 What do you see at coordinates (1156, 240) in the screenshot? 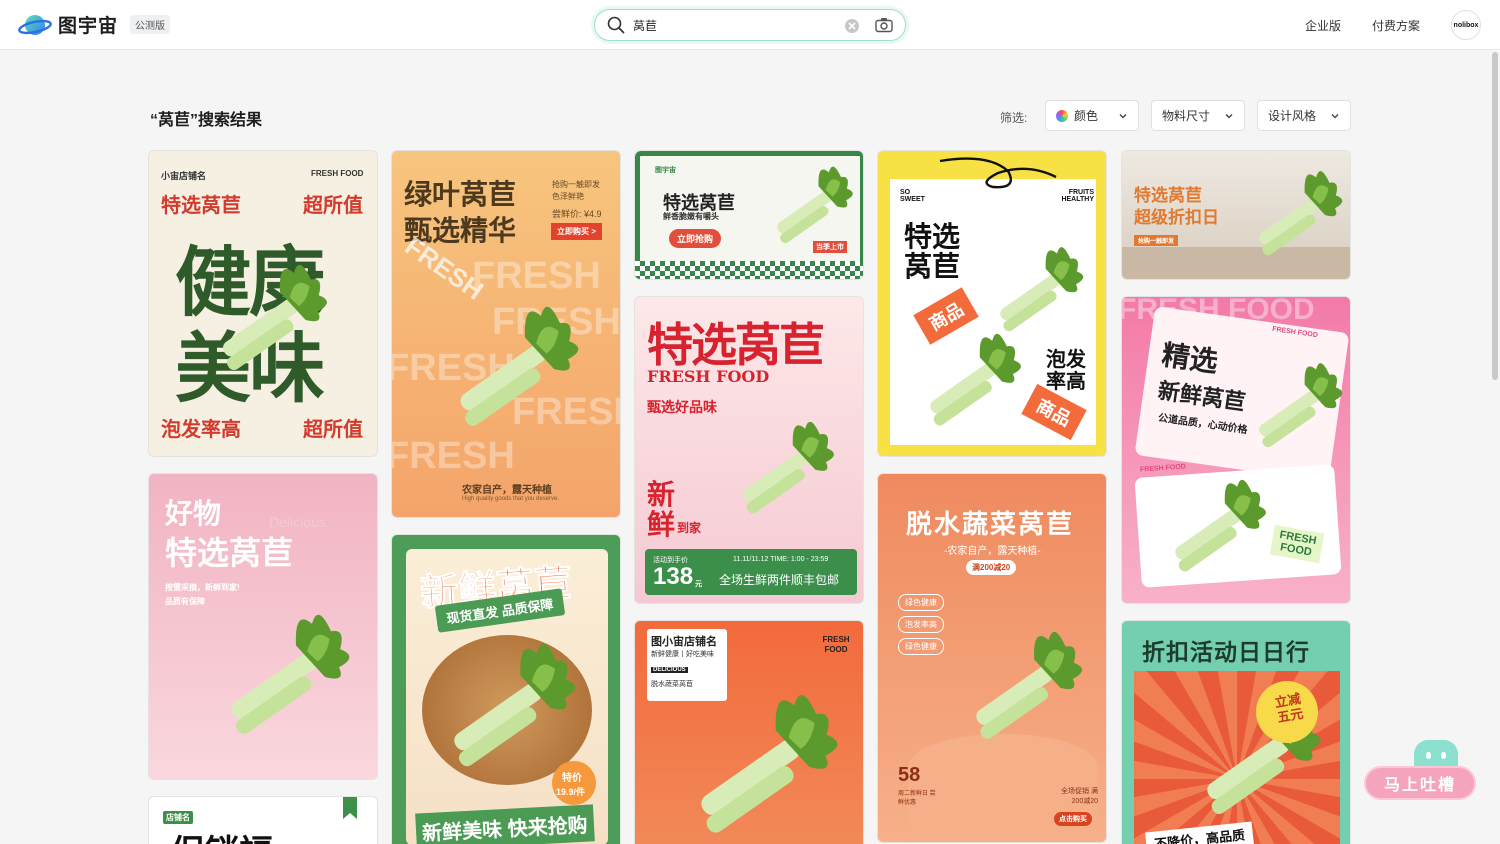
I see `card-tag: 抢购一触即发` at bounding box center [1156, 240].